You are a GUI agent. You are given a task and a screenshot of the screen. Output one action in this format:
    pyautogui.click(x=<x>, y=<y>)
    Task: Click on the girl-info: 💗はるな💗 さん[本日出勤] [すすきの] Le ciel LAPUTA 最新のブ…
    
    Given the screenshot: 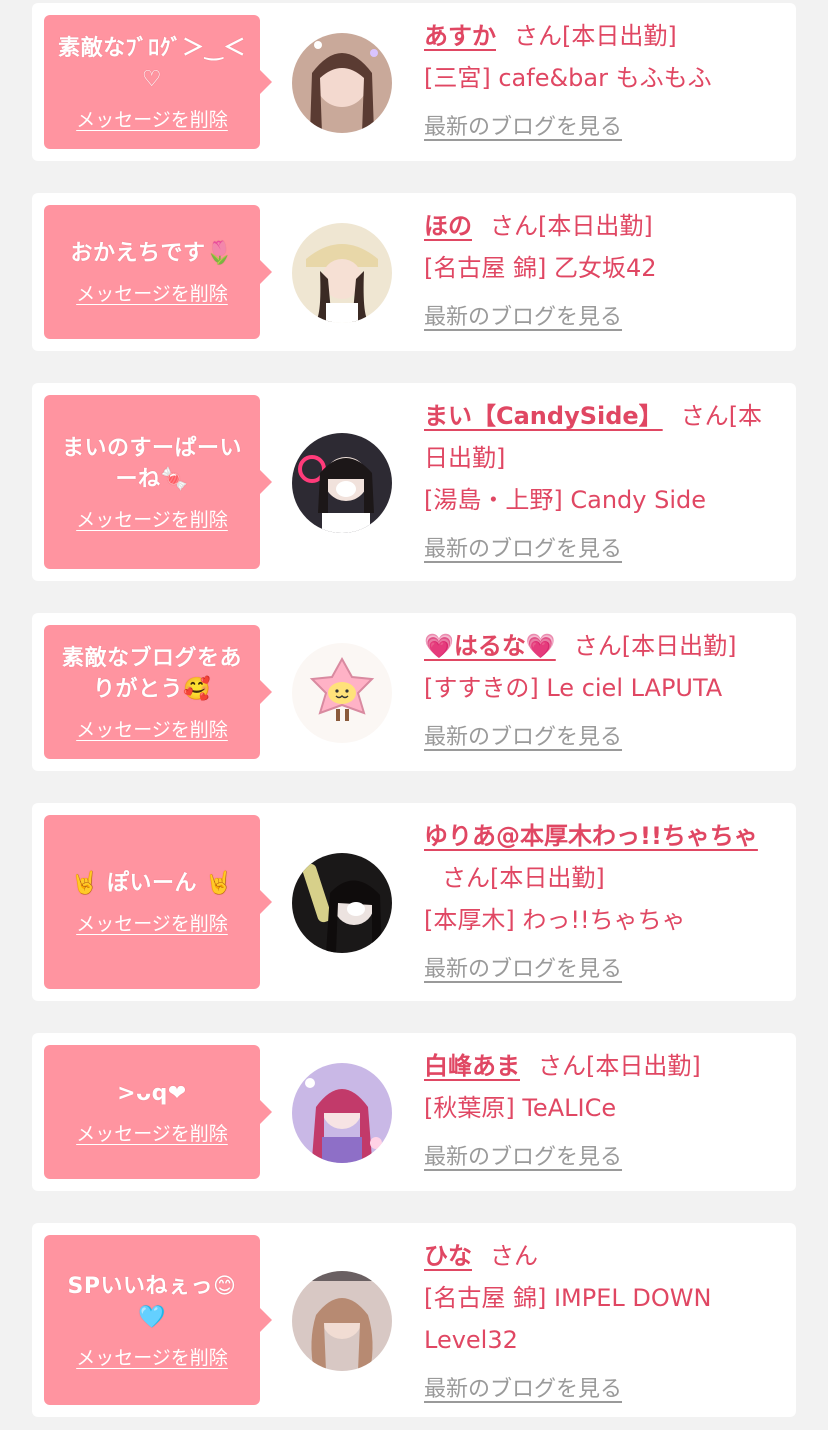 What is the action you would take?
    pyautogui.click(x=604, y=692)
    